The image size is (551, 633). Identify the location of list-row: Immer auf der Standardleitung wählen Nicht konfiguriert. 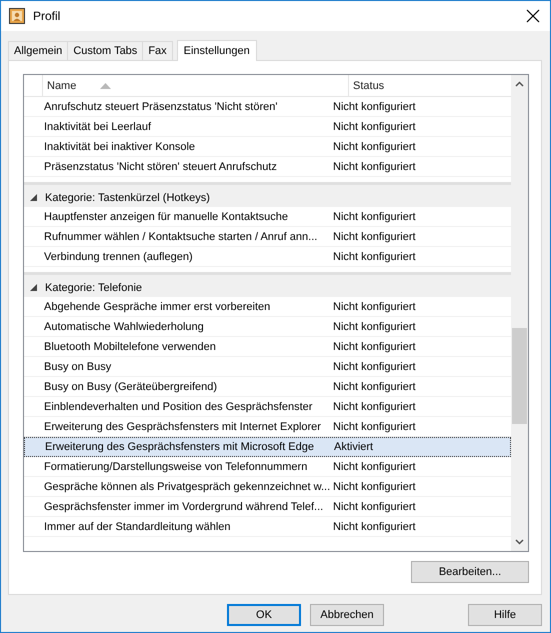
(267, 527).